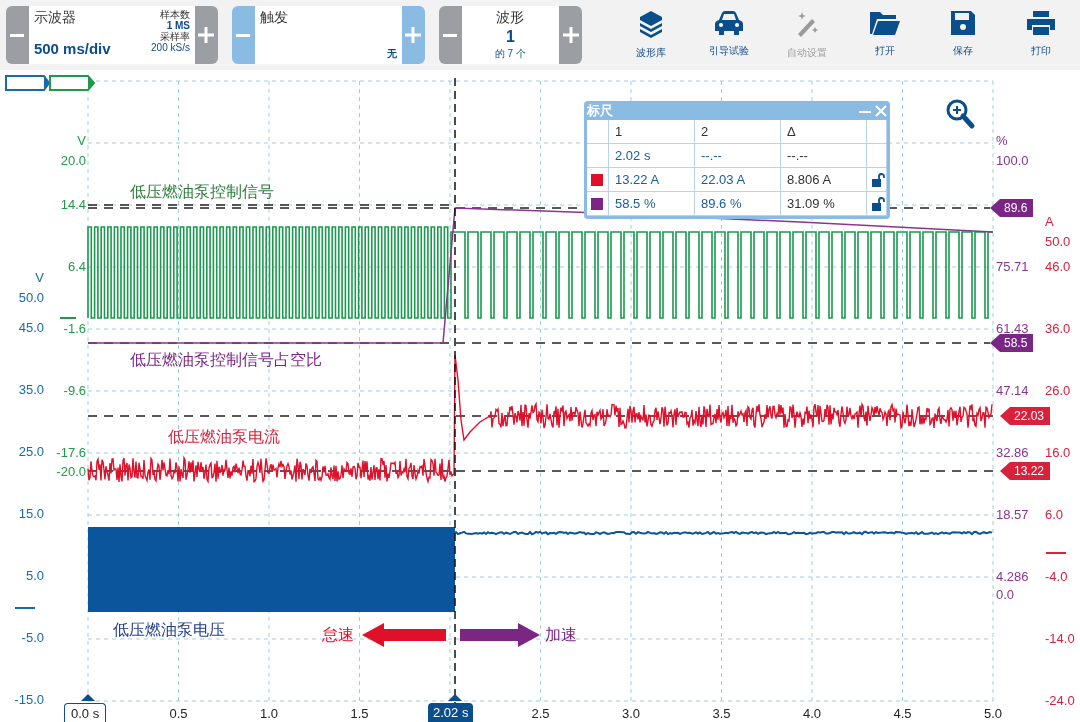 Image resolution: width=1080 pixels, height=722 pixels. Describe the element at coordinates (824, 180) in the screenshot. I see `ruler-cell: 8.806 A` at that location.